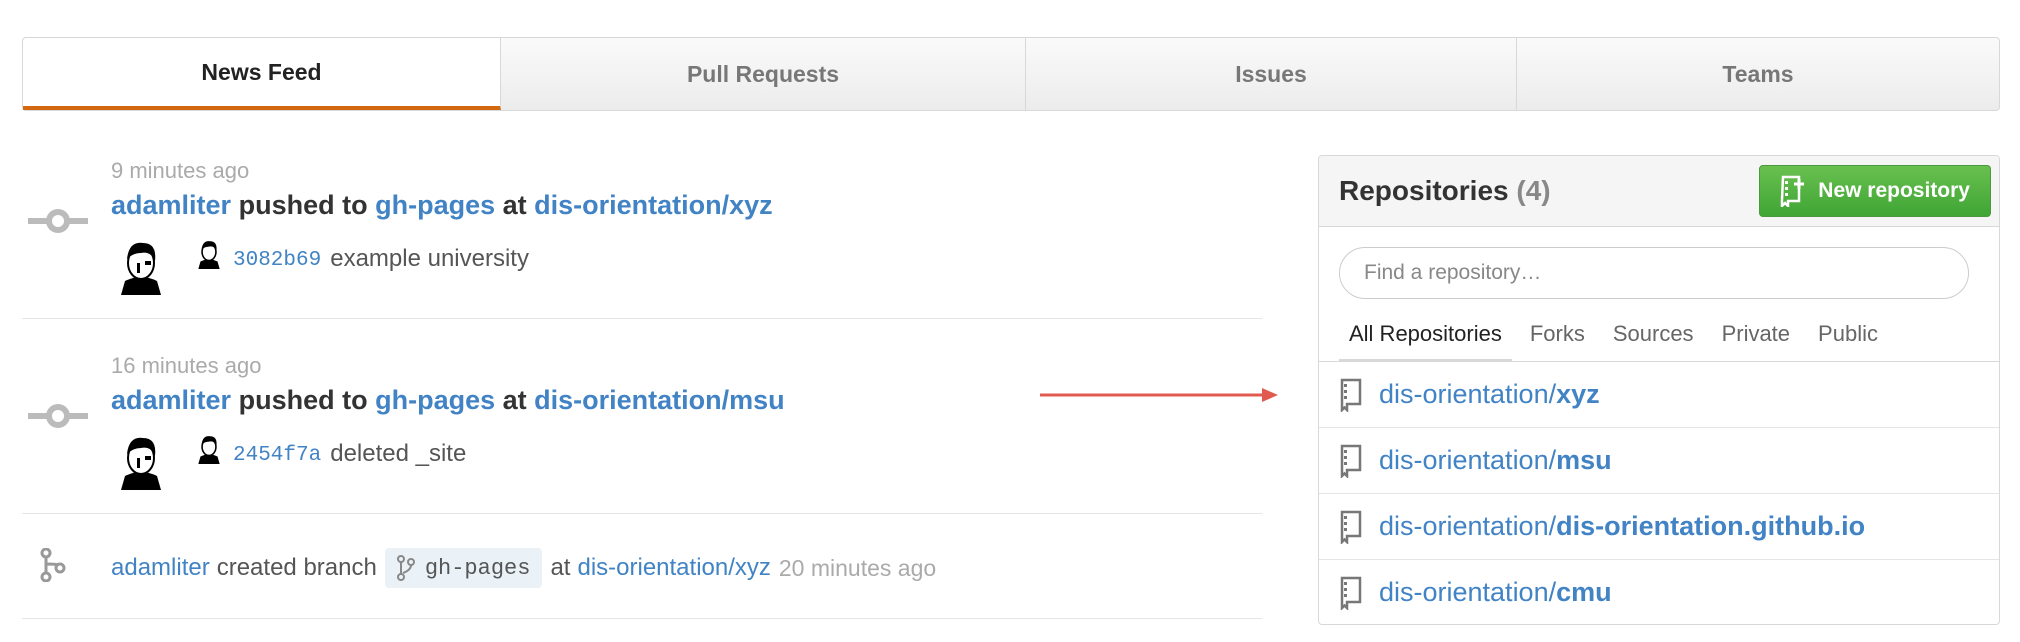 This screenshot has width=2020, height=642. Describe the element at coordinates (296, 567) in the screenshot. I see `feed-verb: created branch` at that location.